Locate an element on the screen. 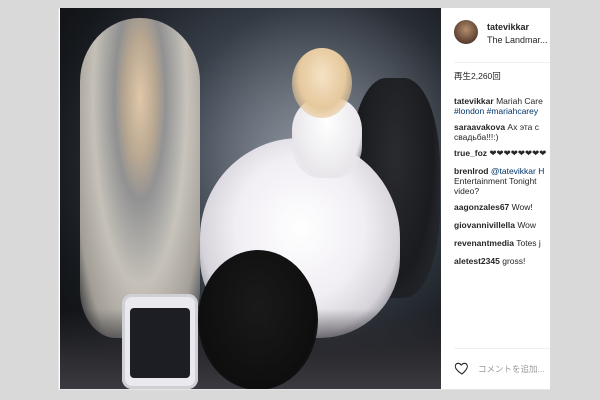 Image resolution: width=600 pixels, height=400 pixels. bride-head is located at coordinates (322, 83).